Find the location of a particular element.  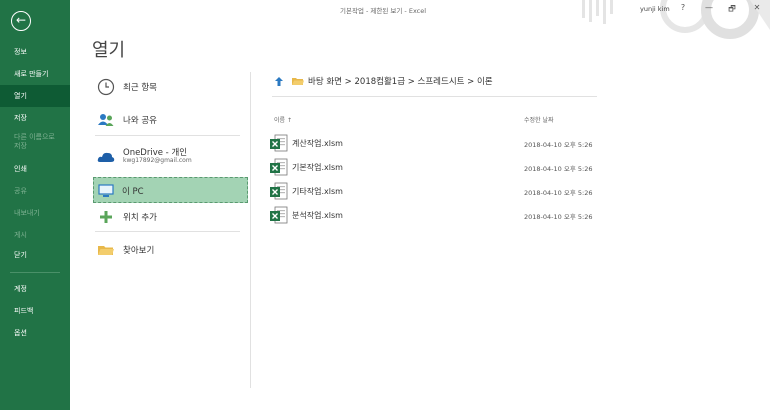

computer-icon is located at coordinates (106, 190).